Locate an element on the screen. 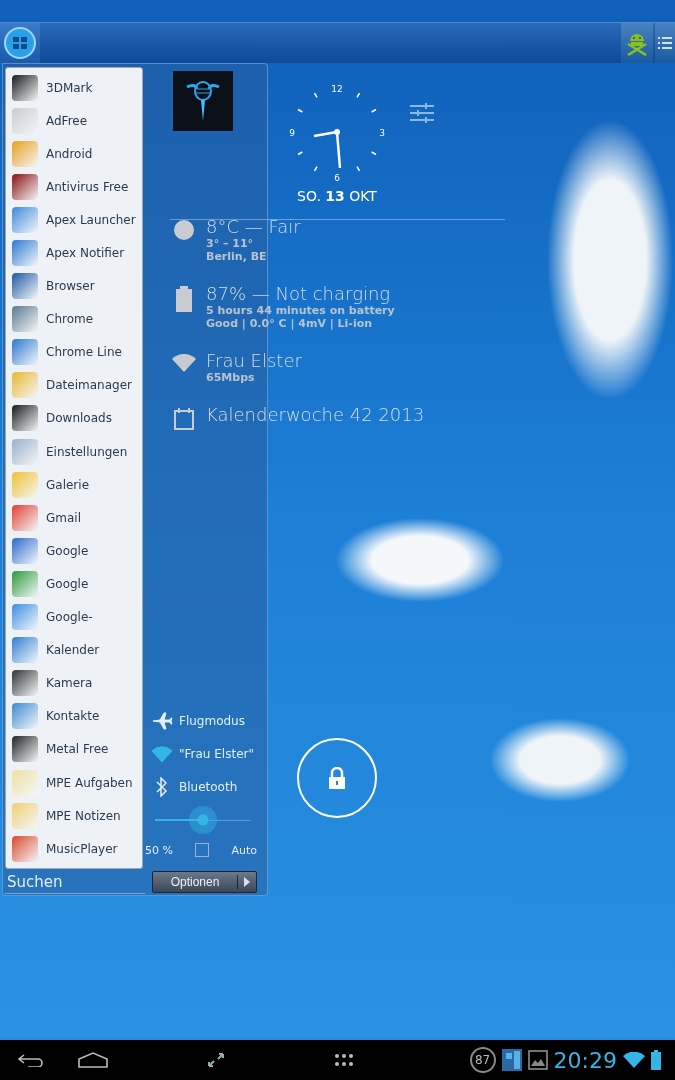  auto-label: Auto is located at coordinates (244, 850).